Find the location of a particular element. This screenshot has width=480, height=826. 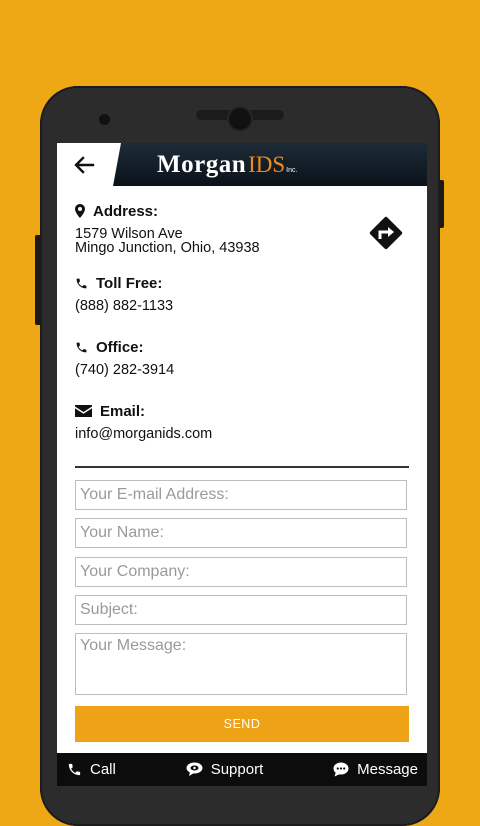

tollfree-number: (888) 882-1133 is located at coordinates (242, 306).